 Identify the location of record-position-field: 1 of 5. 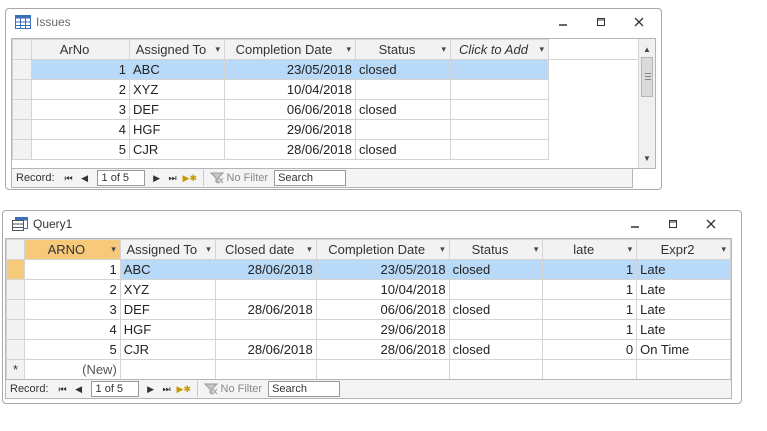
(120, 178).